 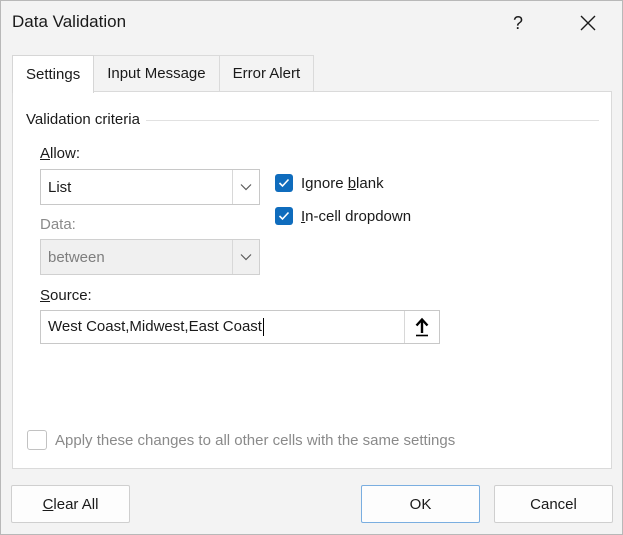 I want to click on source-input: West Coast,Midwest,East Coast, so click(x=240, y=327).